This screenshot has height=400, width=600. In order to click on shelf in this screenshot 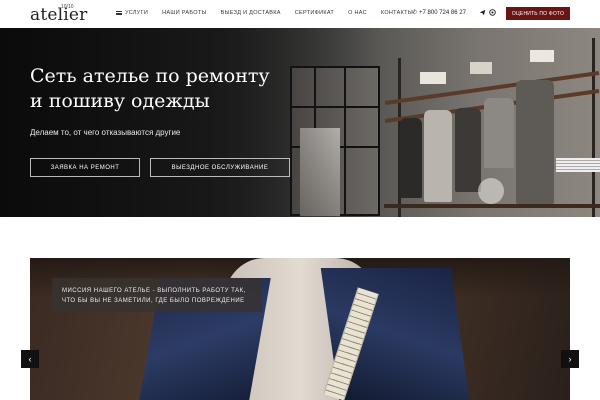, I will do `click(492, 206)`.